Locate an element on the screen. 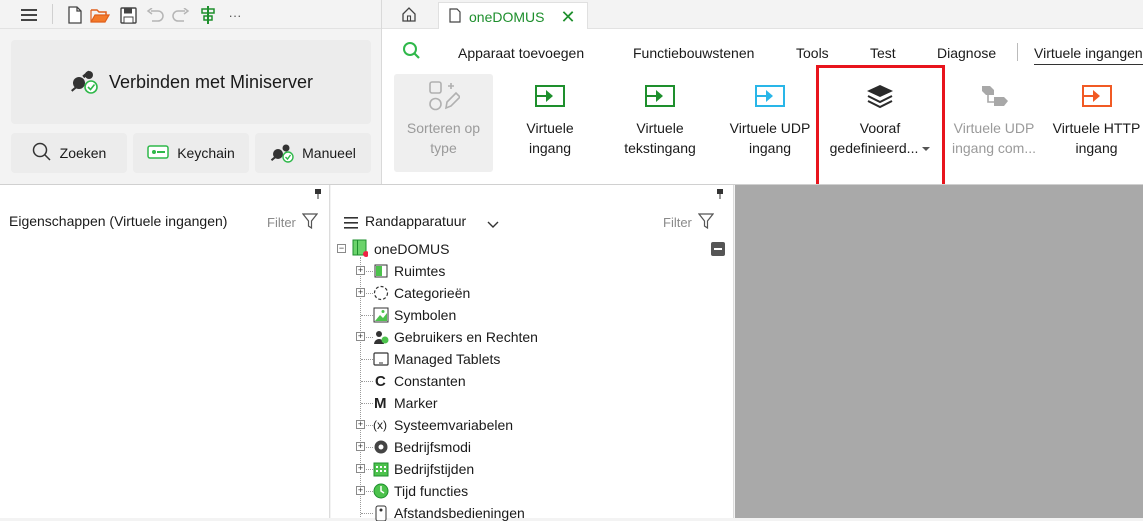 The height and width of the screenshot is (521, 1143). tree-item-marker: Marker is located at coordinates (416, 403).